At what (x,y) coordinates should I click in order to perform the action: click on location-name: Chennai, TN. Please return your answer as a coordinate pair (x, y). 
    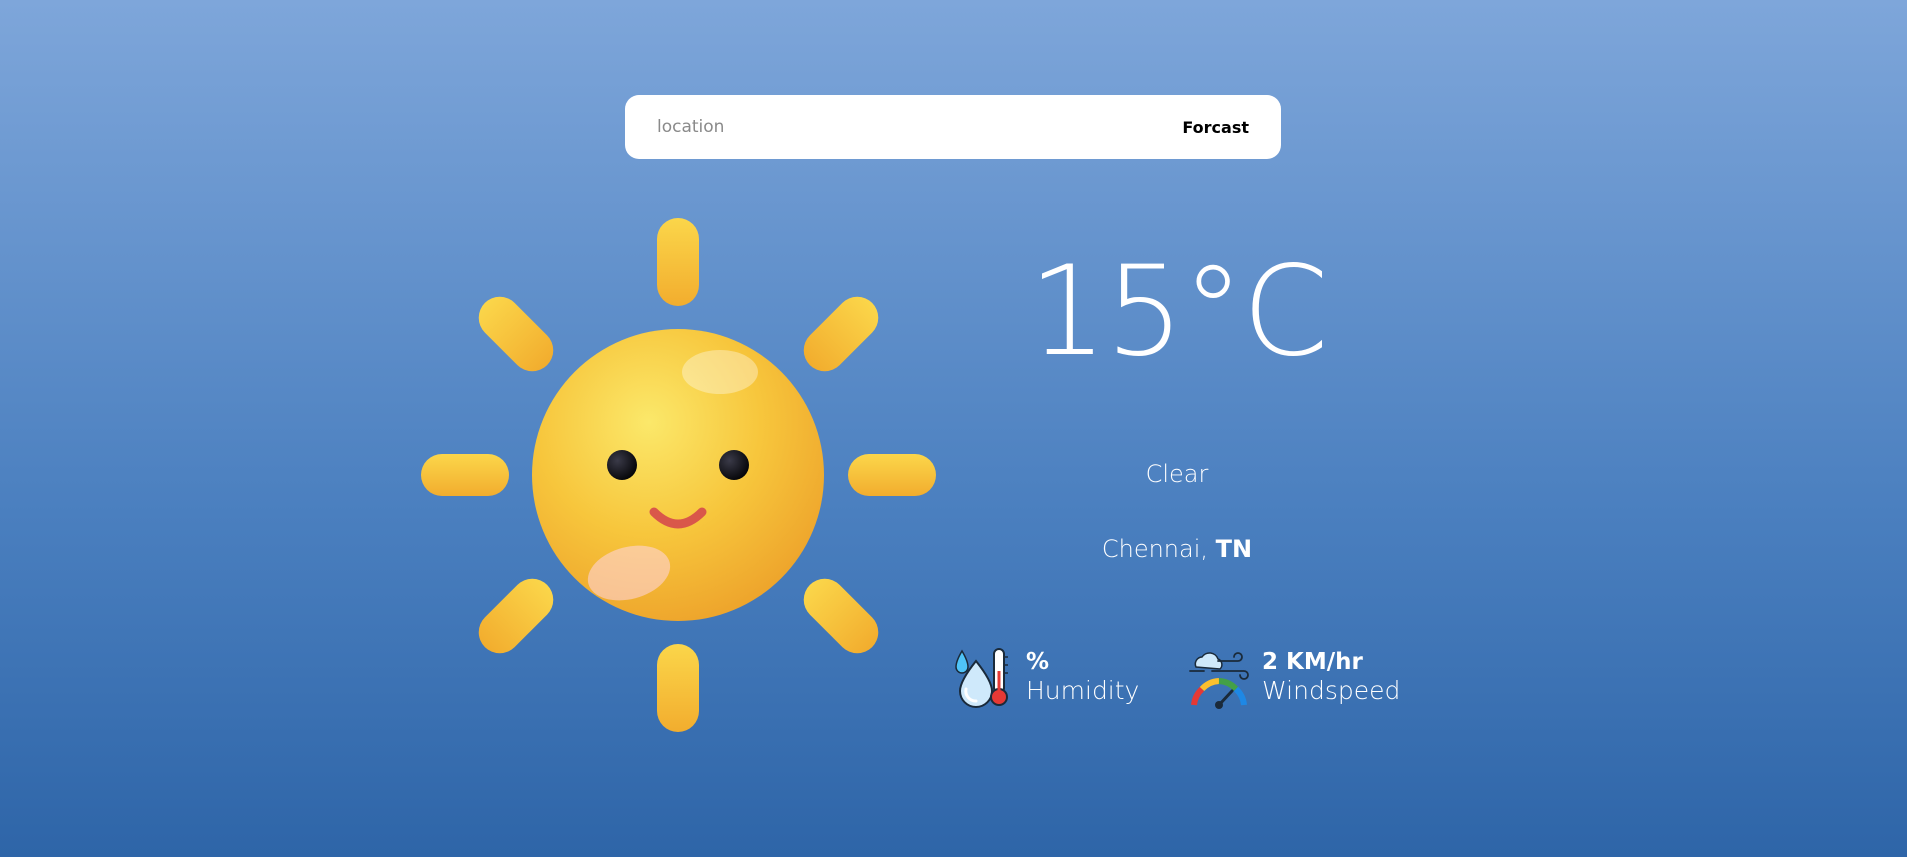
    Looking at the image, I should click on (1177, 549).